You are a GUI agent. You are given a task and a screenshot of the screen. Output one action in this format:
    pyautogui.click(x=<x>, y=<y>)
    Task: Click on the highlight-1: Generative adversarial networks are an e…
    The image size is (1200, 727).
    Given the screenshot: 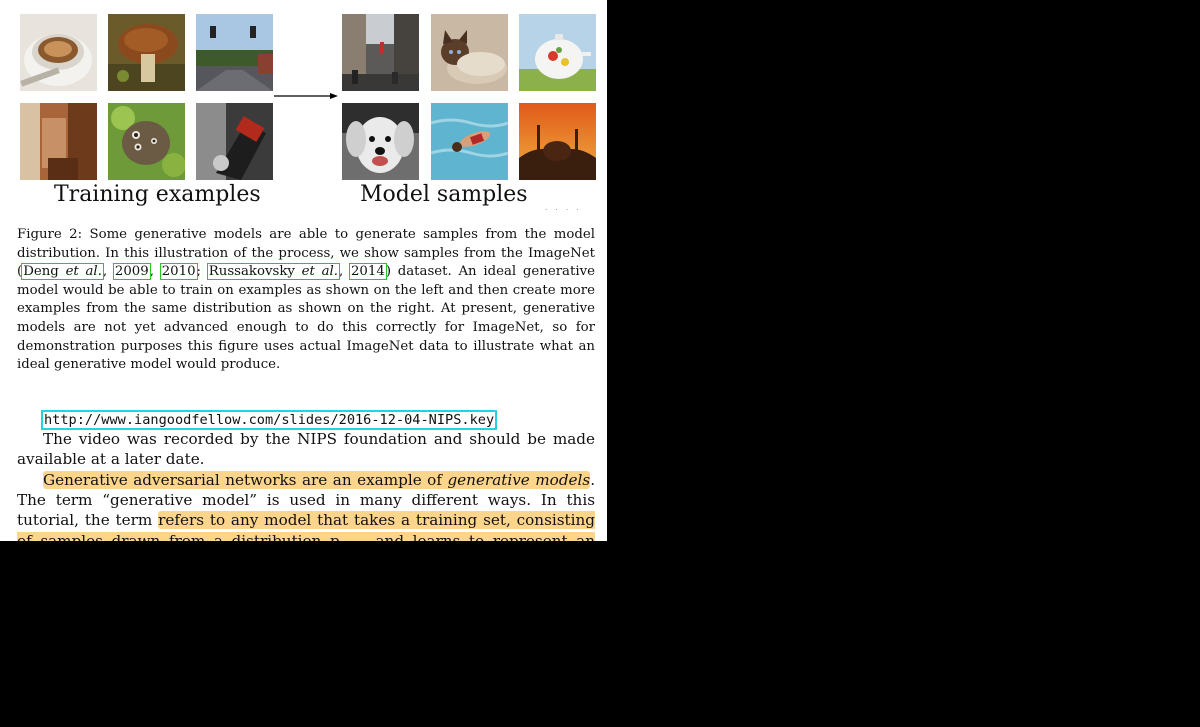 What is the action you would take?
    pyautogui.click(x=317, y=480)
    